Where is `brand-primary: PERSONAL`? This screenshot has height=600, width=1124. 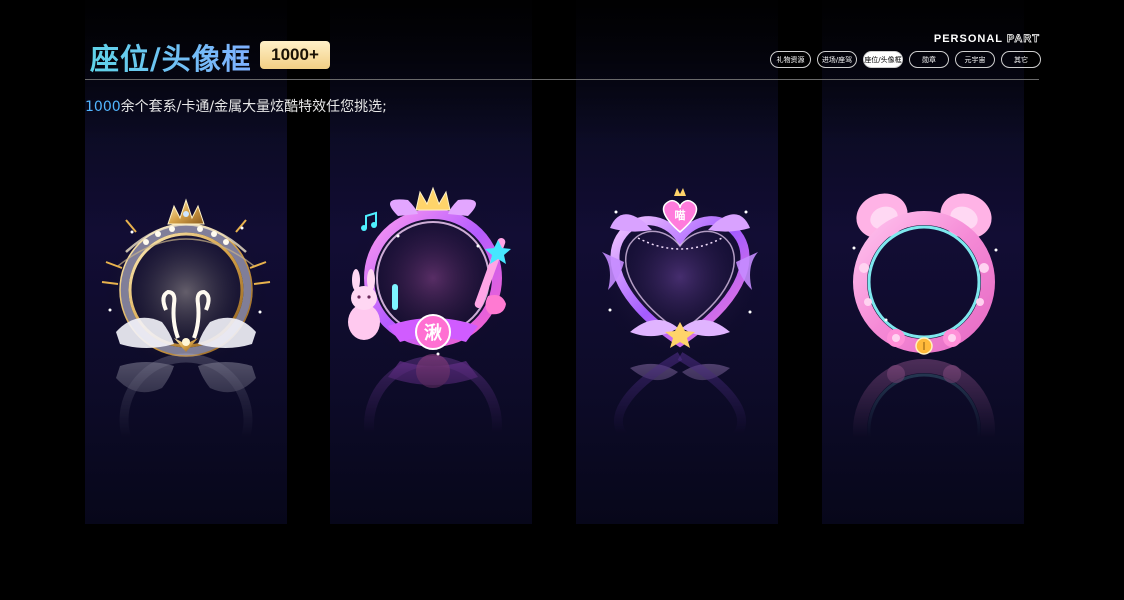
brand-primary: PERSONAL is located at coordinates (968, 39).